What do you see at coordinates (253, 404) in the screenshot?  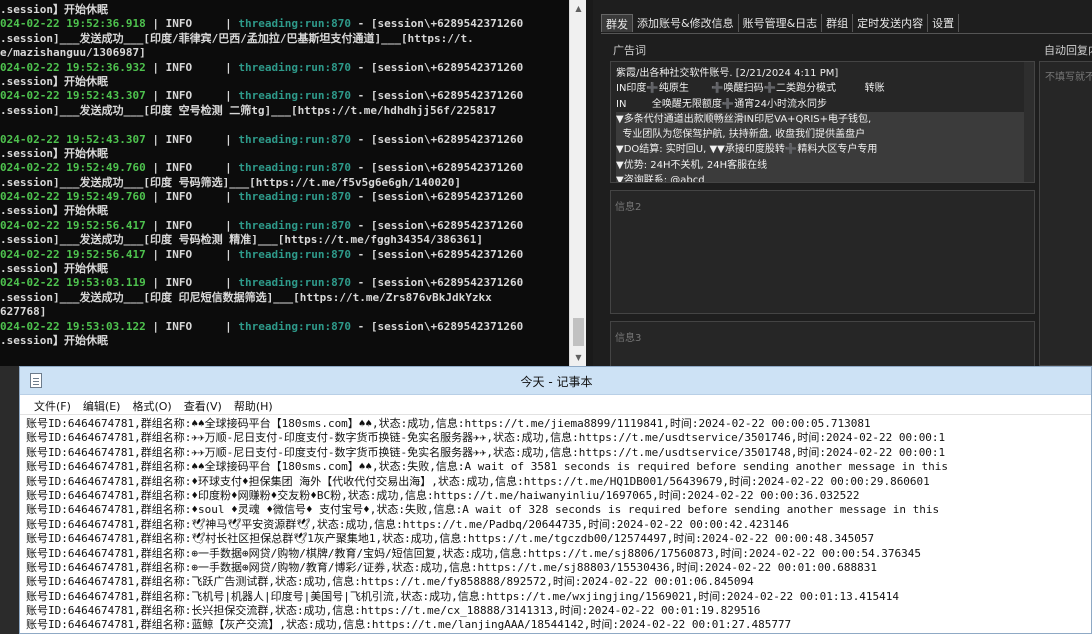 I see `menu-item-4: 帮助(H)` at bounding box center [253, 404].